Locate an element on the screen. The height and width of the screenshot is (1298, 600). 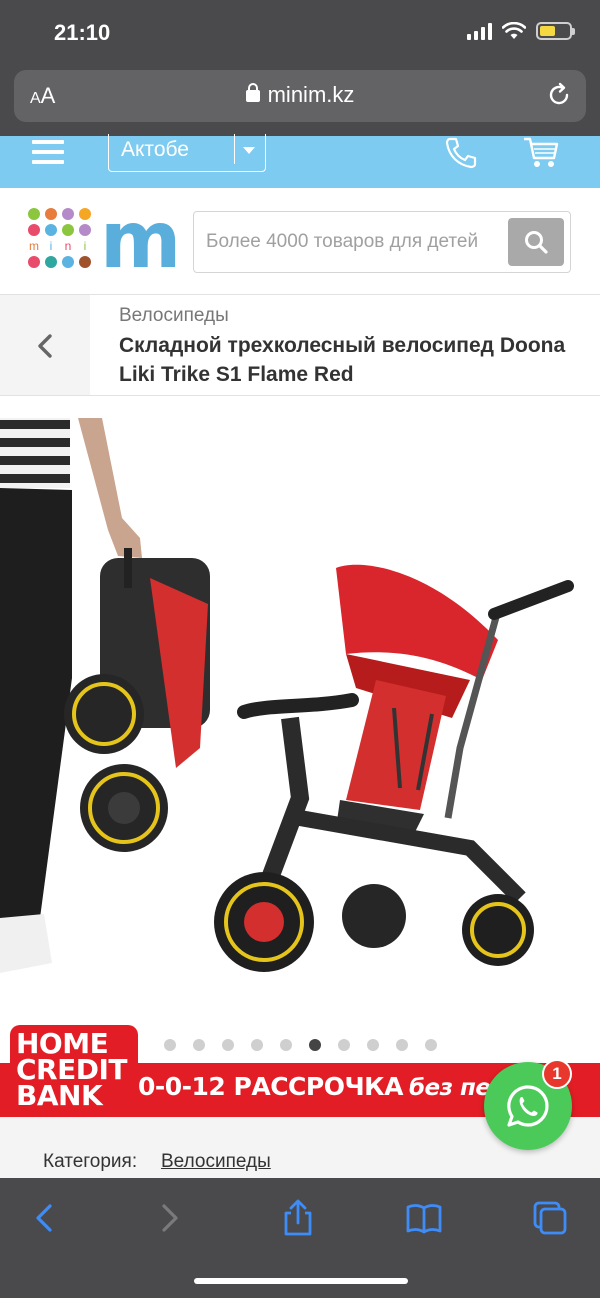
battery-icon is located at coordinates (555, 31).